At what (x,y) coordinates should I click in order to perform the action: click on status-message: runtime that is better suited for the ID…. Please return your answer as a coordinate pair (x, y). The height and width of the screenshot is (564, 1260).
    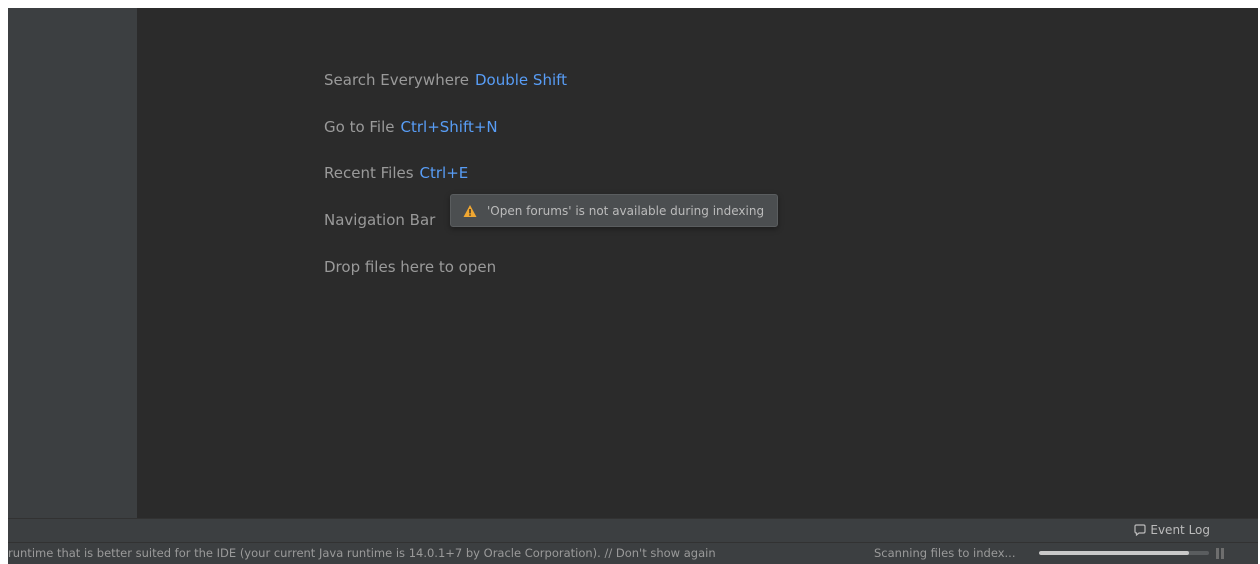
    Looking at the image, I should click on (362, 553).